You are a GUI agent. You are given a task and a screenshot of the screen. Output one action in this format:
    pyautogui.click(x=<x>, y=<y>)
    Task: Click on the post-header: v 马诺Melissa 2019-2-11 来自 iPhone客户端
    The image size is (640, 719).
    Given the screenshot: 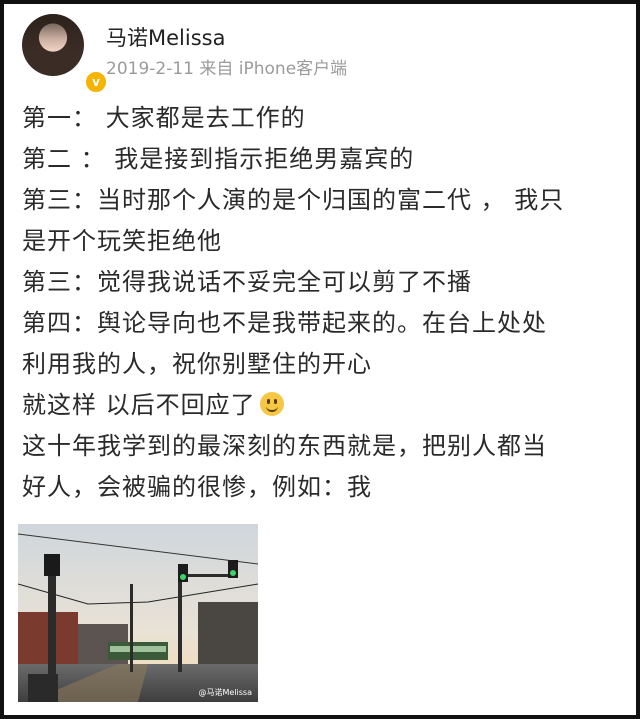 What is the action you would take?
    pyautogui.click(x=320, y=53)
    